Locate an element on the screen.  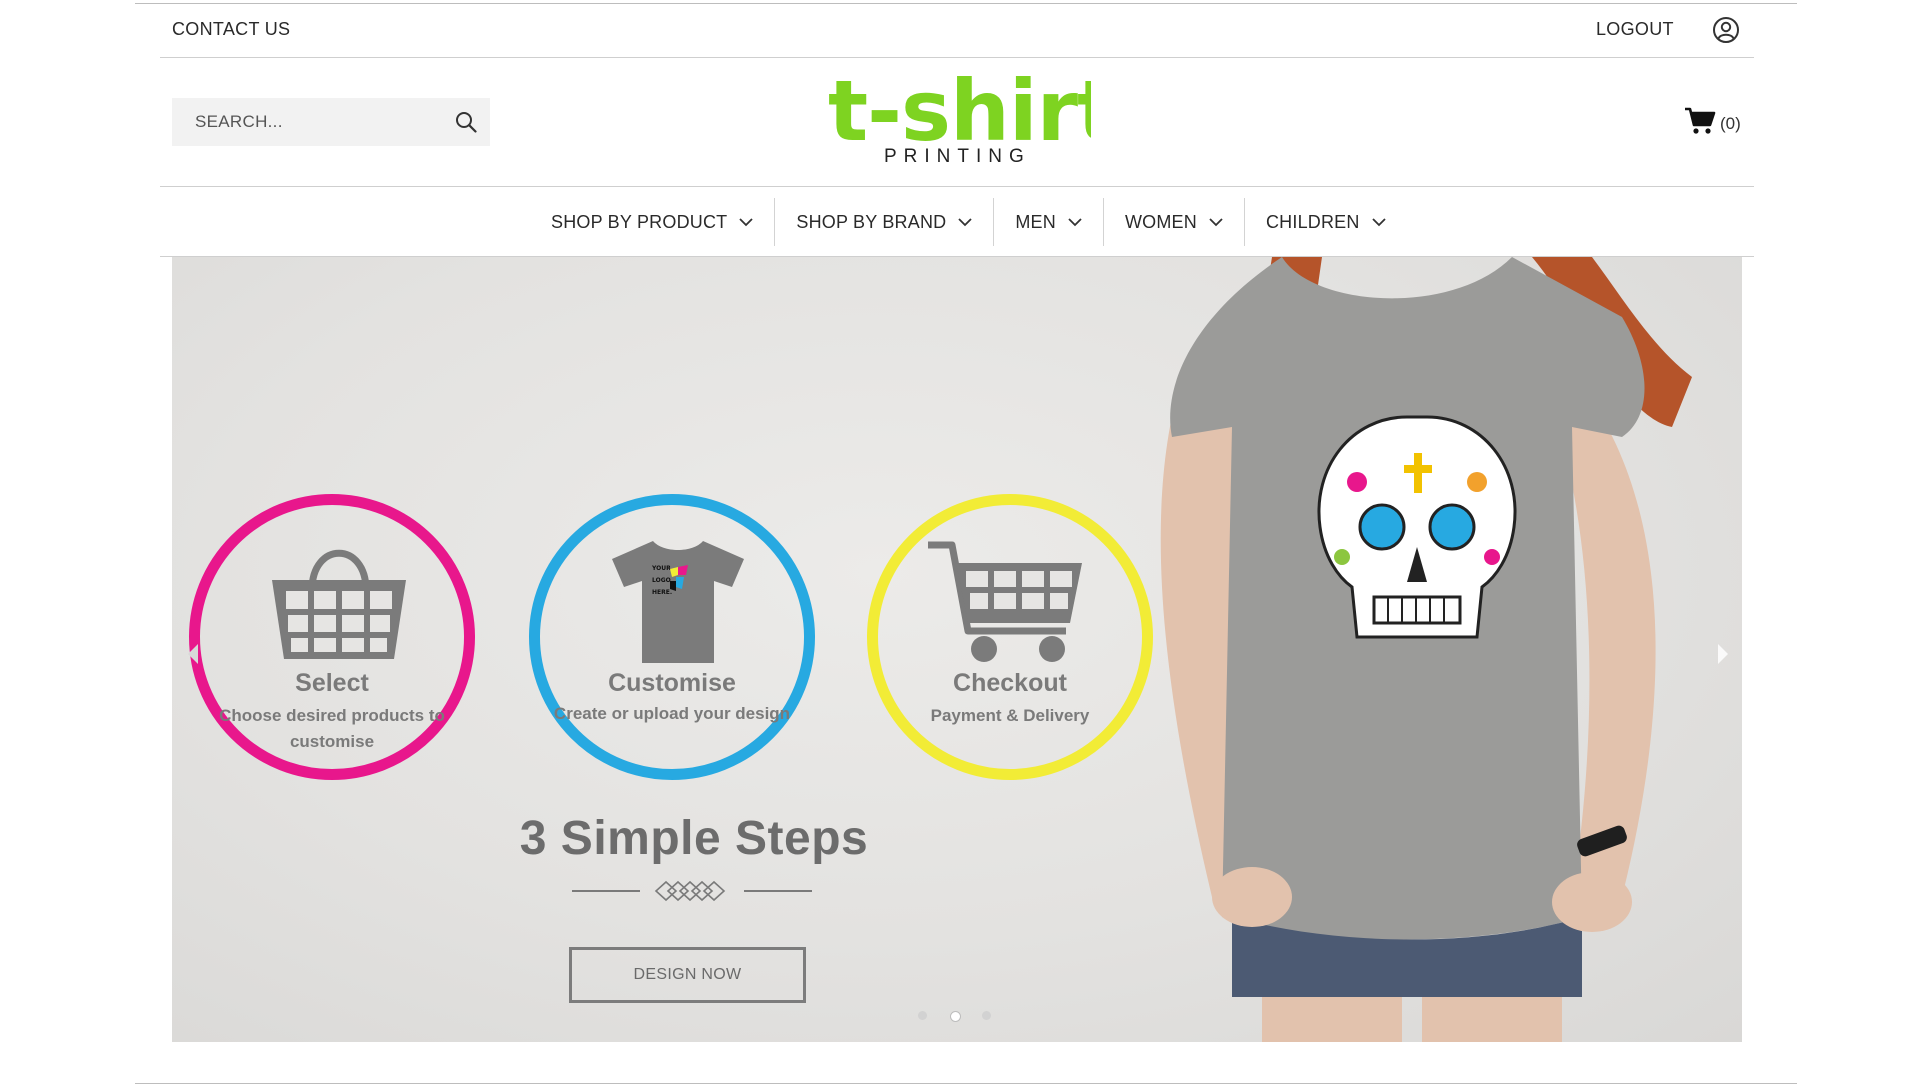
cart-button: (0) is located at coordinates (1712, 123).